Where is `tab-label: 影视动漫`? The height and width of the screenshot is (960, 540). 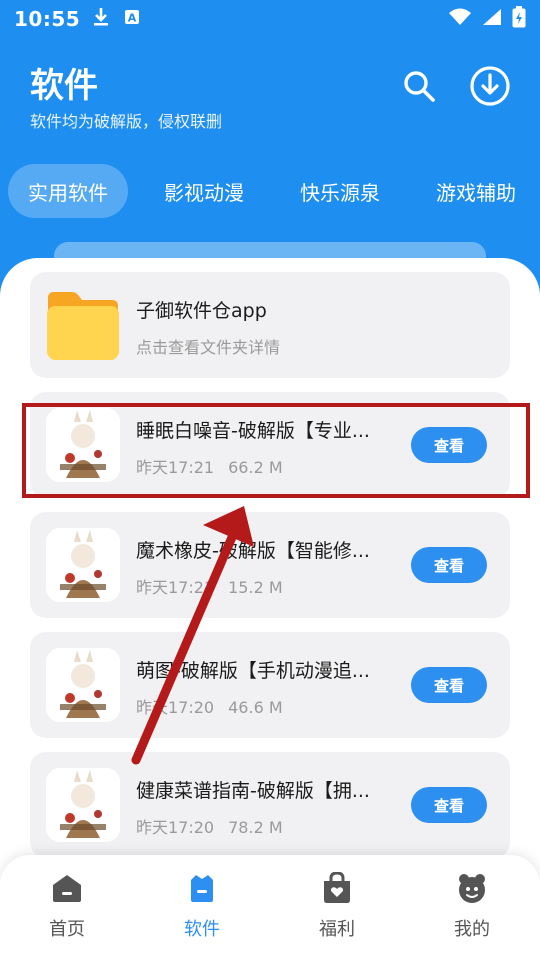
tab-label: 影视动漫 is located at coordinates (204, 192).